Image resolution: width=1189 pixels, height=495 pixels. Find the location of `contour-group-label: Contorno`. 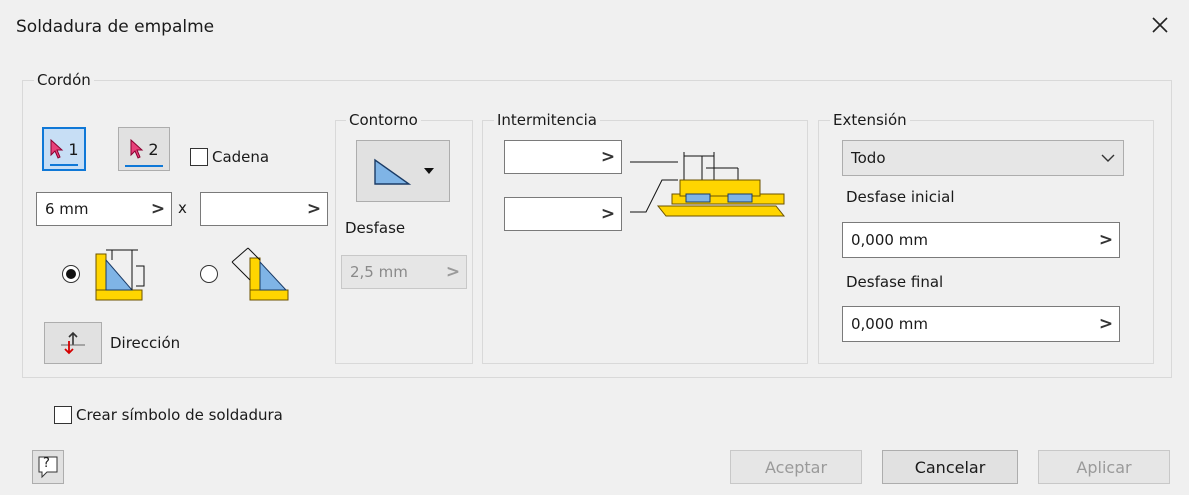

contour-group-label: Contorno is located at coordinates (383, 120).